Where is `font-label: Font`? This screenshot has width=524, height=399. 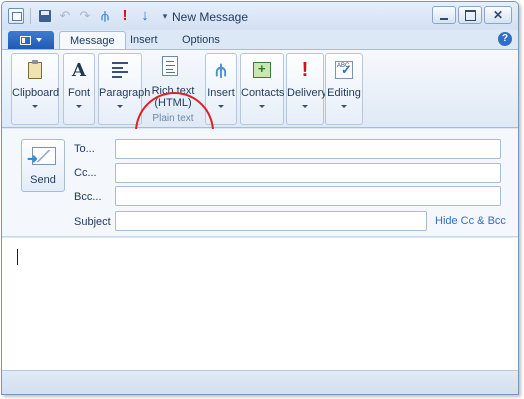 font-label: Font is located at coordinates (78, 93).